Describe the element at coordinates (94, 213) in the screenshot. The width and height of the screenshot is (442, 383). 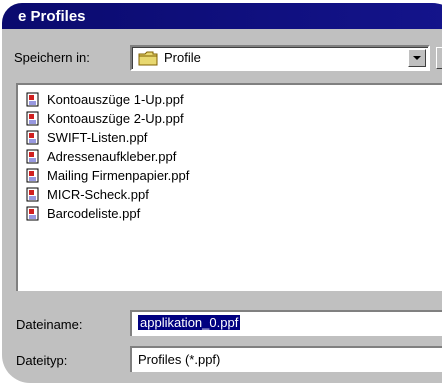
I see `file-name: Barcodeliste.ppf` at that location.